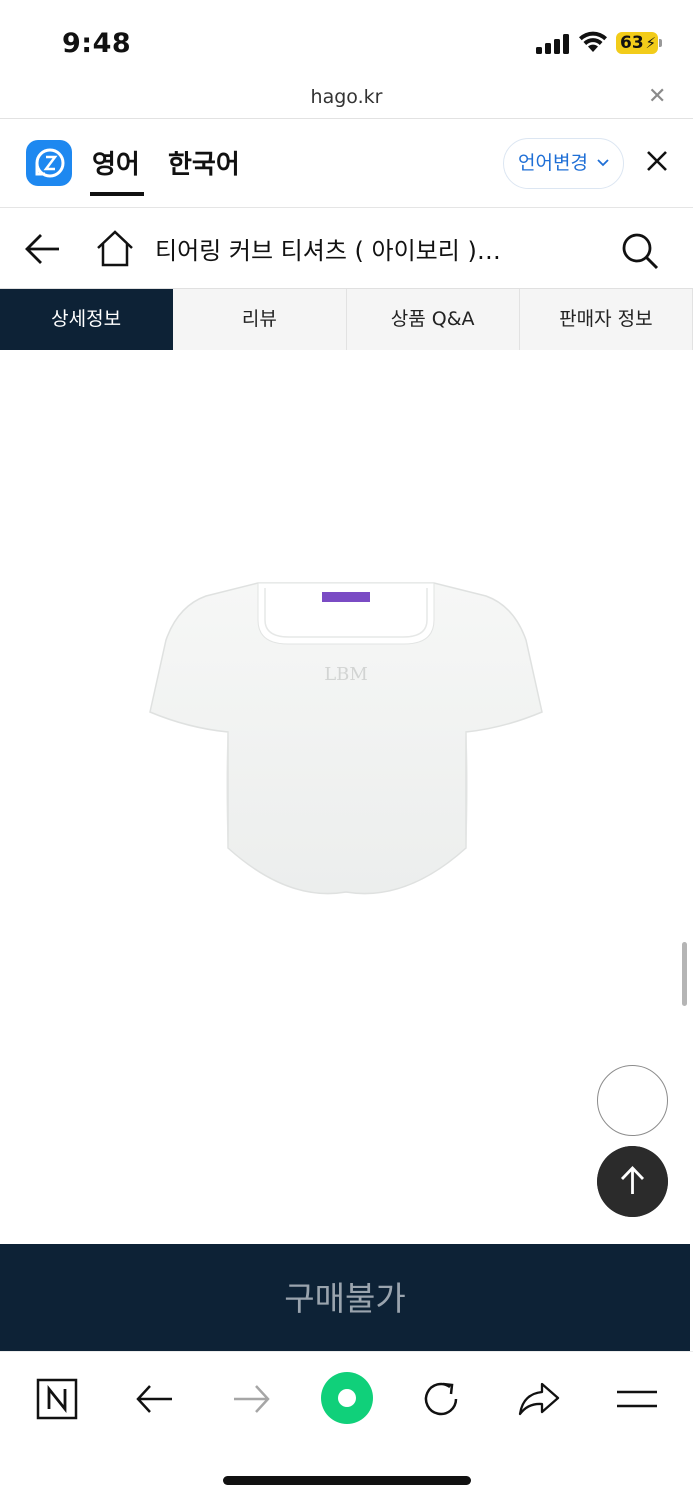 The height and width of the screenshot is (1500, 693). Describe the element at coordinates (593, 41) in the screenshot. I see `wifi-icon` at that location.